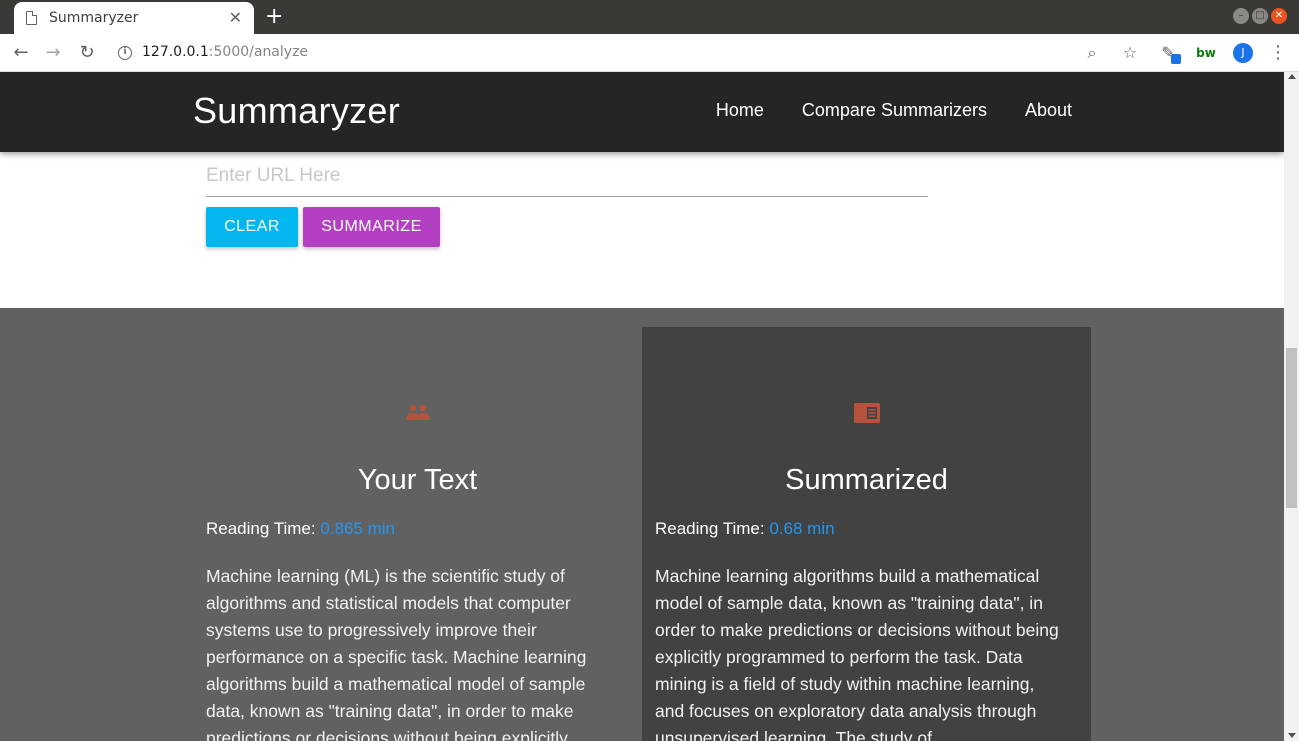  Describe the element at coordinates (1243, 53) in the screenshot. I see `profile-avatar: J` at that location.